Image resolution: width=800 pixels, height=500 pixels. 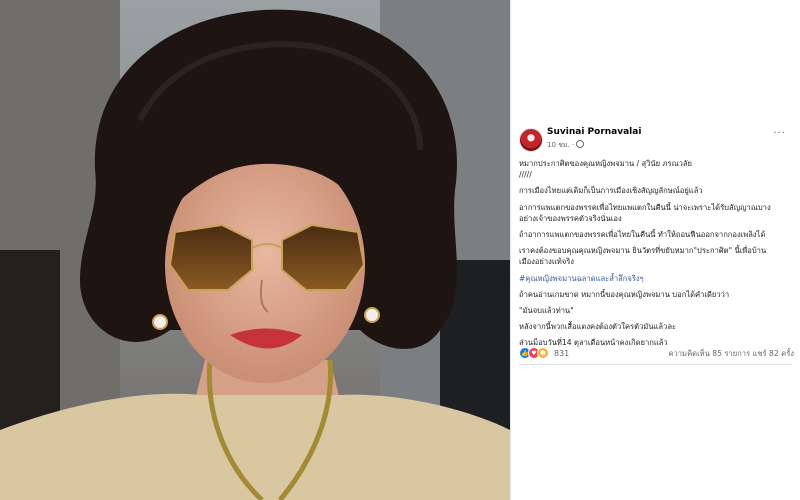 I want to click on post-line: อย่างเจ้าของพรรคตัวจริงนั่นเอง, so click(x=570, y=218).